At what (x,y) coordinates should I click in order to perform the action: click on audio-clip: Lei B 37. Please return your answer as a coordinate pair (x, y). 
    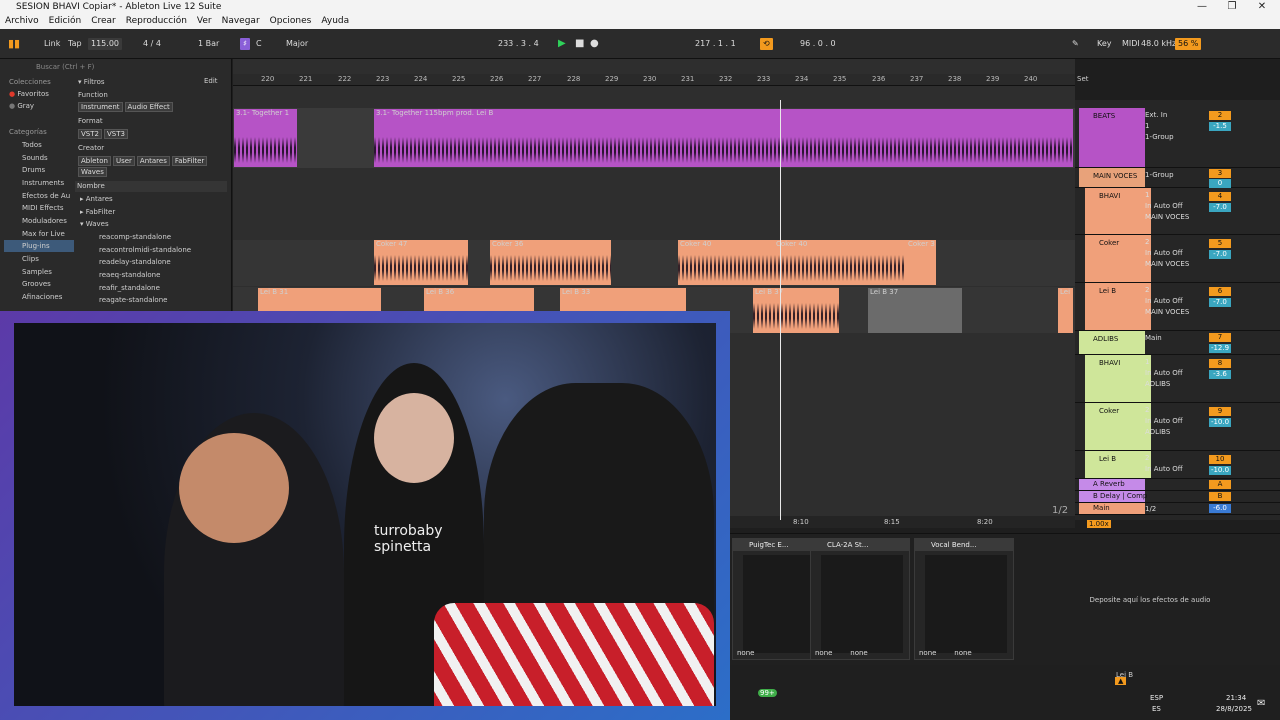
    Looking at the image, I should click on (796, 310).